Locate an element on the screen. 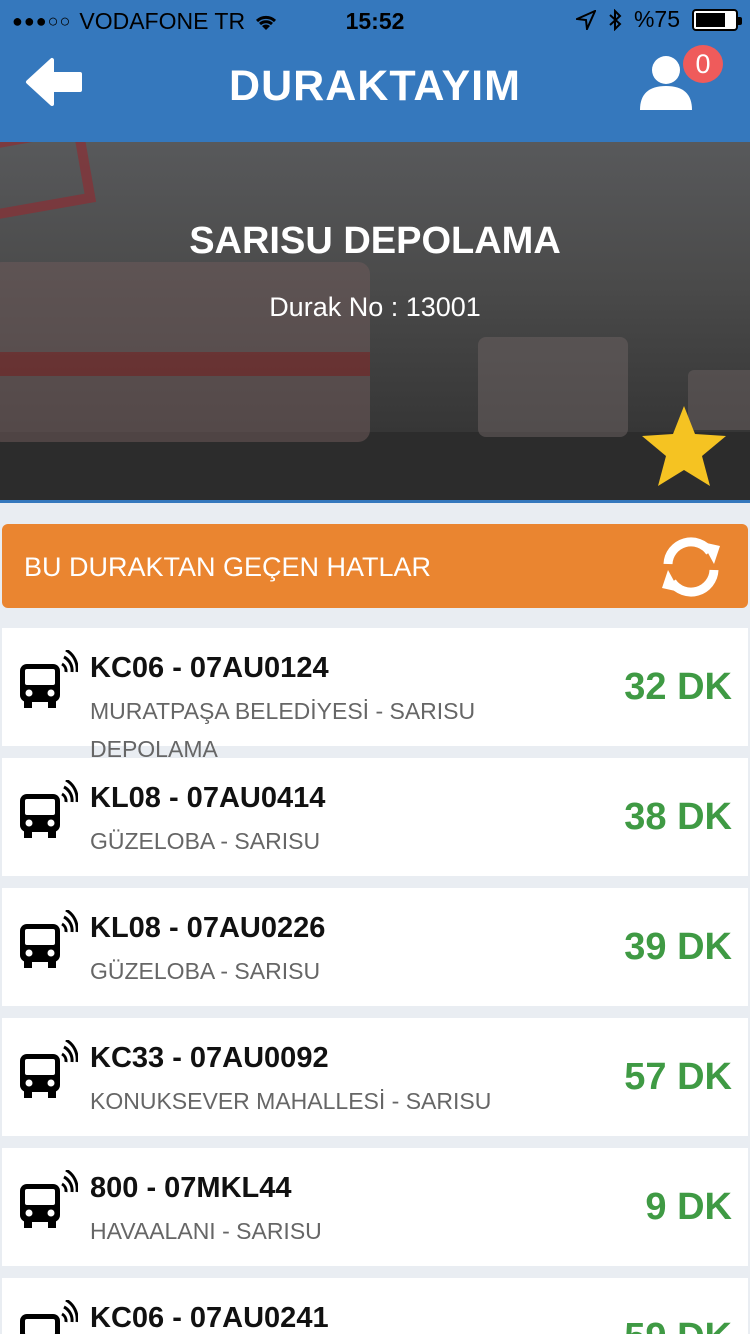 The image size is (750, 1334). location-arrow-icon is located at coordinates (585, 19).